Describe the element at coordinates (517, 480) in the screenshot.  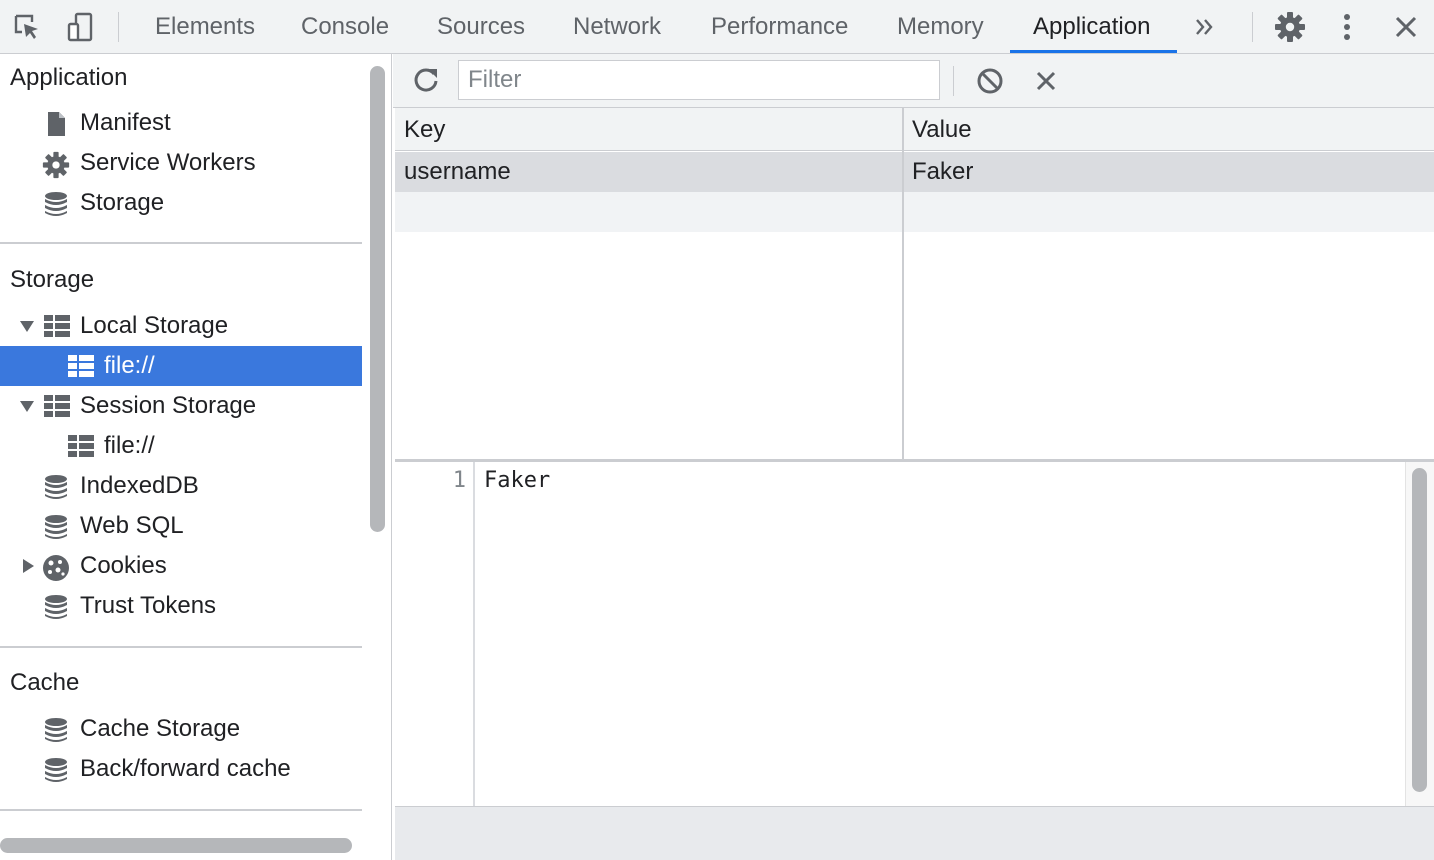
I see `value-preview-text: Faker` at that location.